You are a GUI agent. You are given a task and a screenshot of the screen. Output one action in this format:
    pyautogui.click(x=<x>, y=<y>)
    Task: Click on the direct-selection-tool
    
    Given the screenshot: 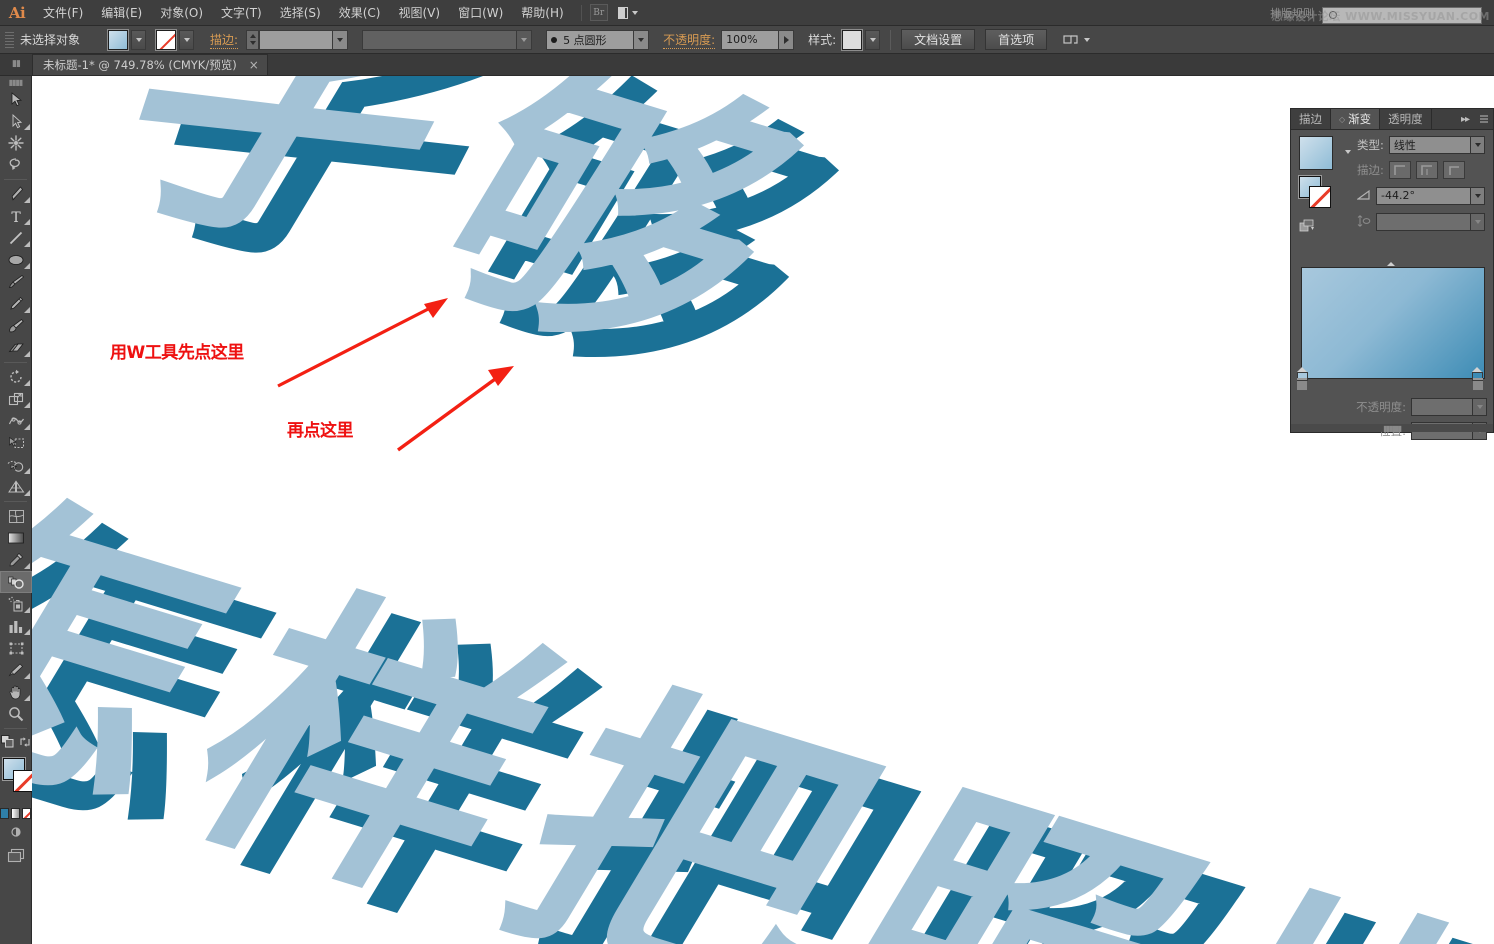 What is the action you would take?
    pyautogui.click(x=16, y=121)
    